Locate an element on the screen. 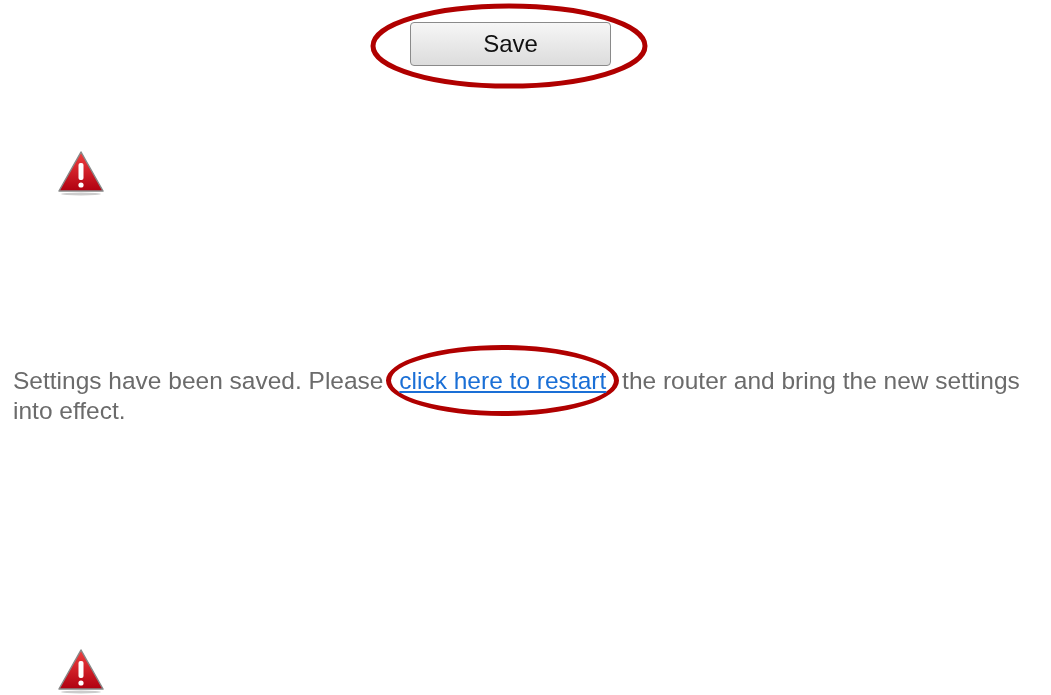 The image size is (1051, 695). restart-link: click here to restart is located at coordinates (503, 380).